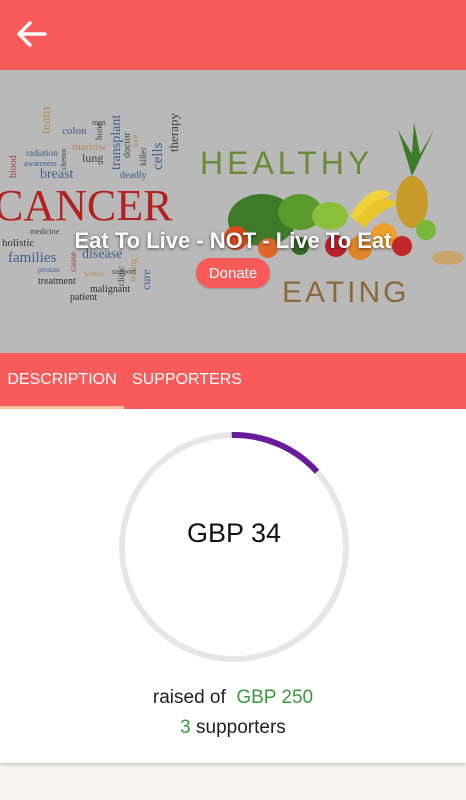 The height and width of the screenshot is (800, 466). I want to click on cloud-word: cure, so click(146, 279).